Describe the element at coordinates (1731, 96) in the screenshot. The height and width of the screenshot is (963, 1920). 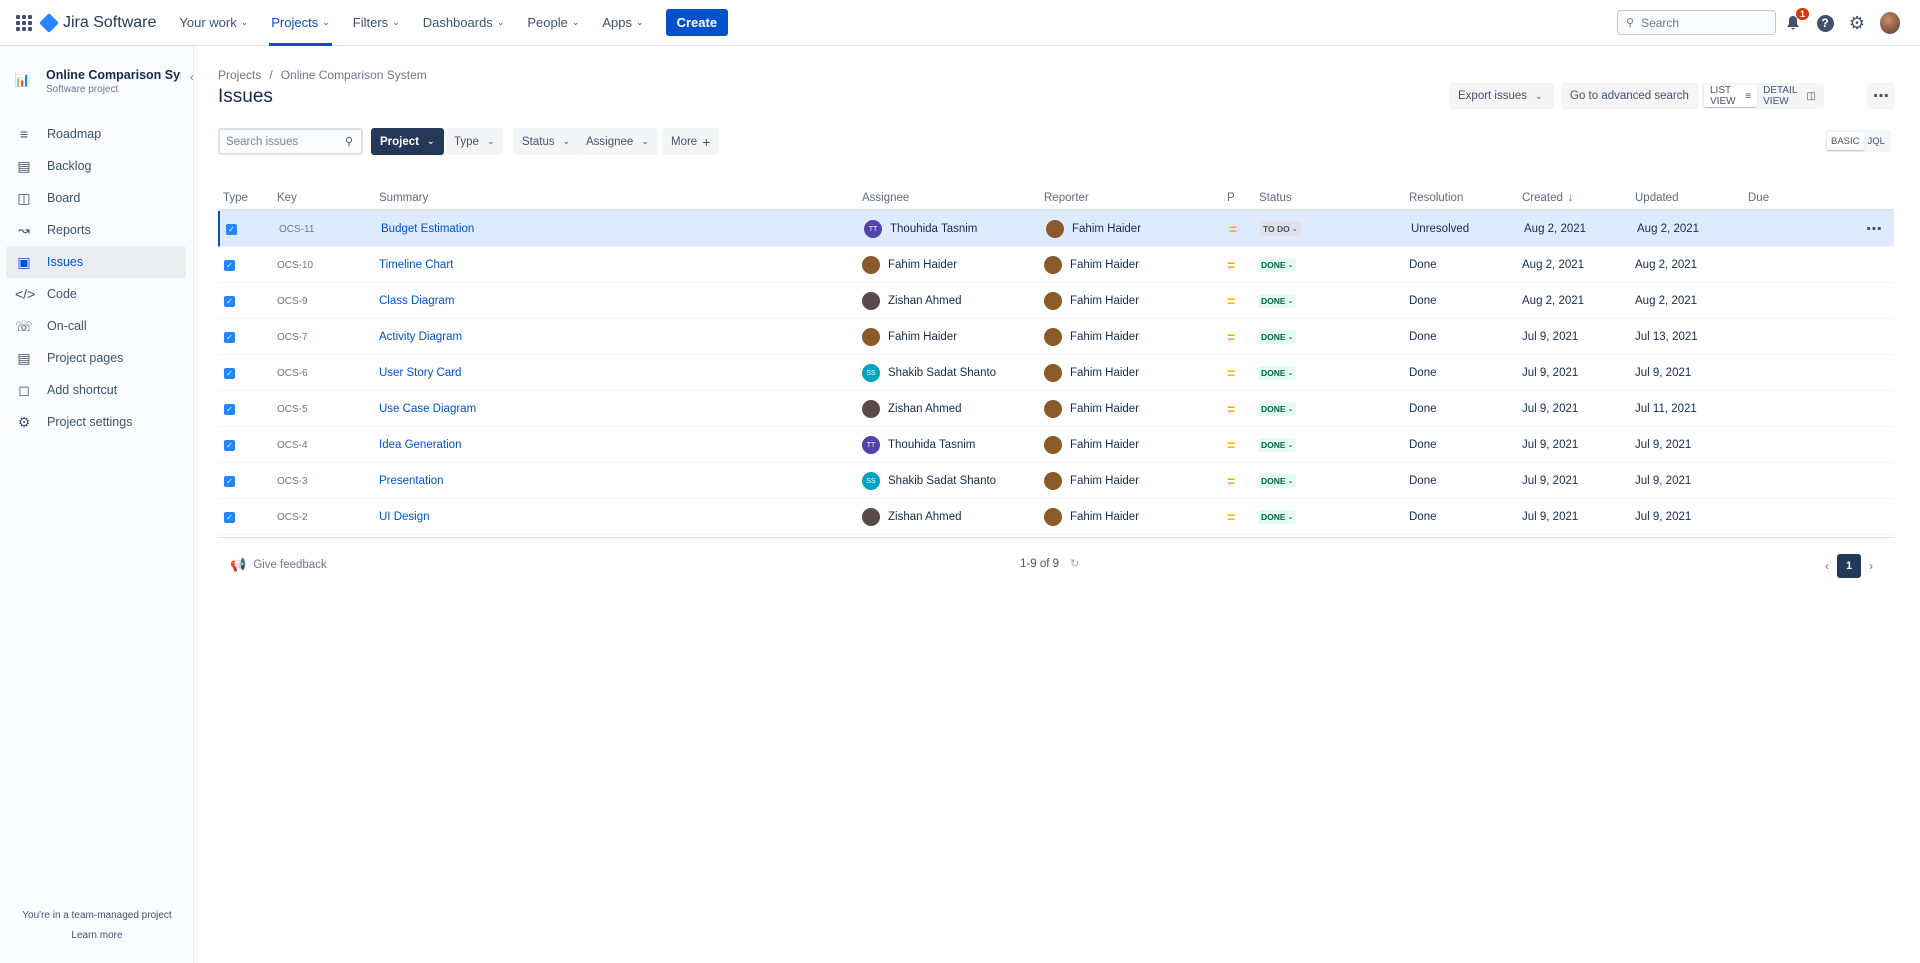
I see `list-view-button: LIST VIEW ≡` at that location.